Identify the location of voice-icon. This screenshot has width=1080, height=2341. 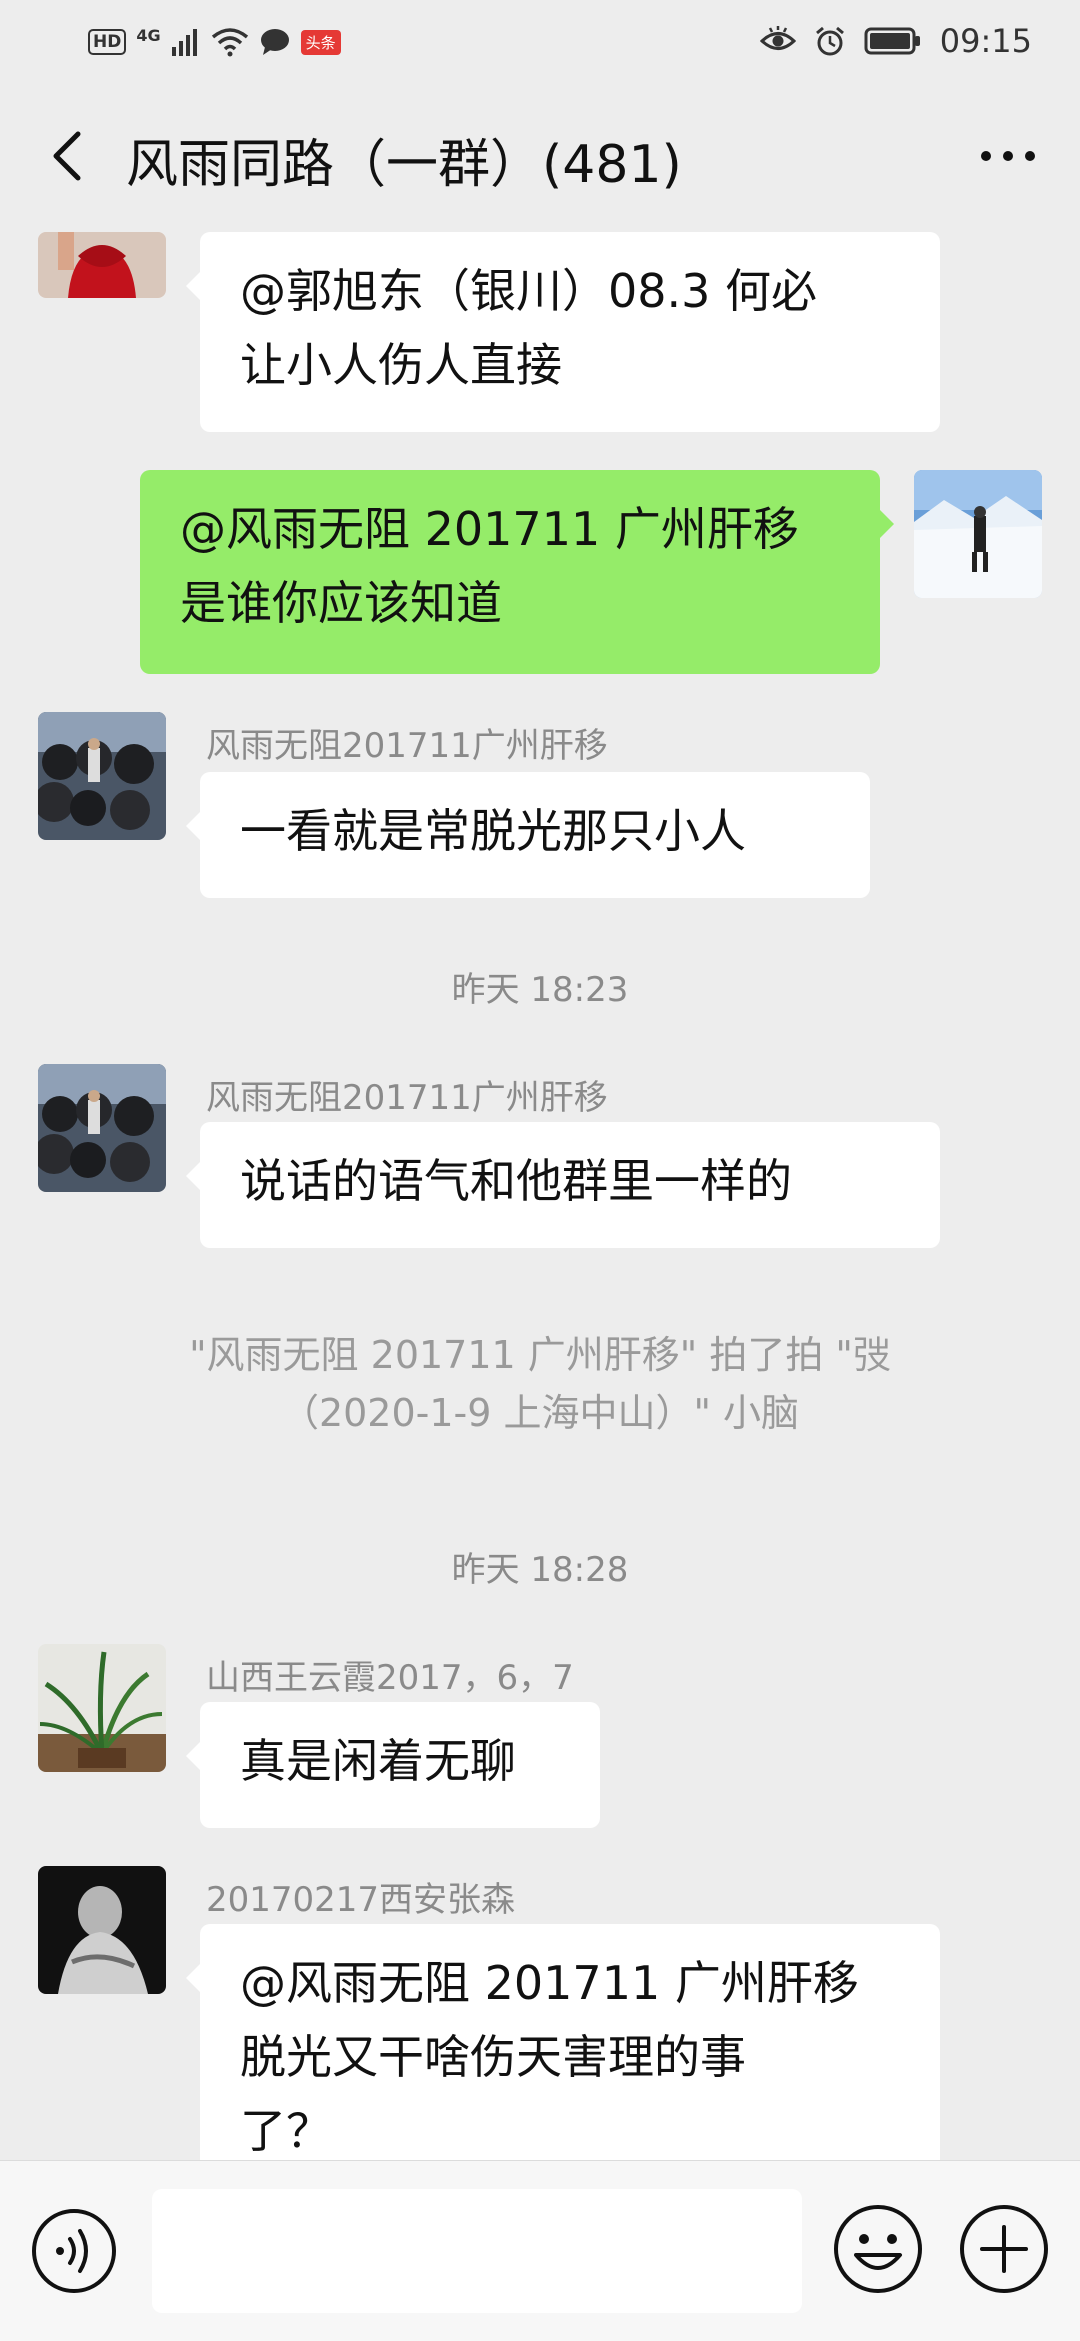
(74, 2251).